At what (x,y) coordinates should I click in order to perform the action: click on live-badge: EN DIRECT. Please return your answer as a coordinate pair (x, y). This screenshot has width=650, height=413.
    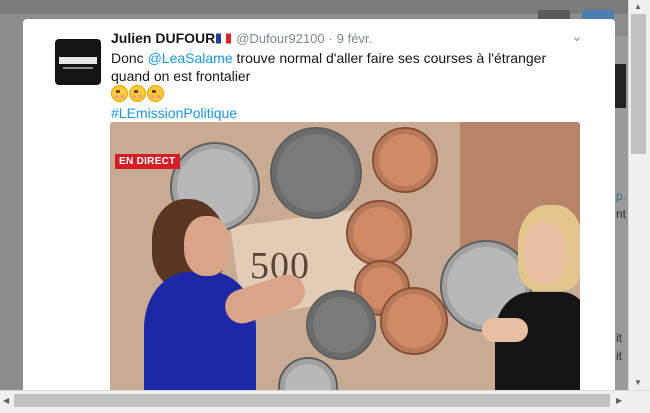
    Looking at the image, I should click on (147, 161).